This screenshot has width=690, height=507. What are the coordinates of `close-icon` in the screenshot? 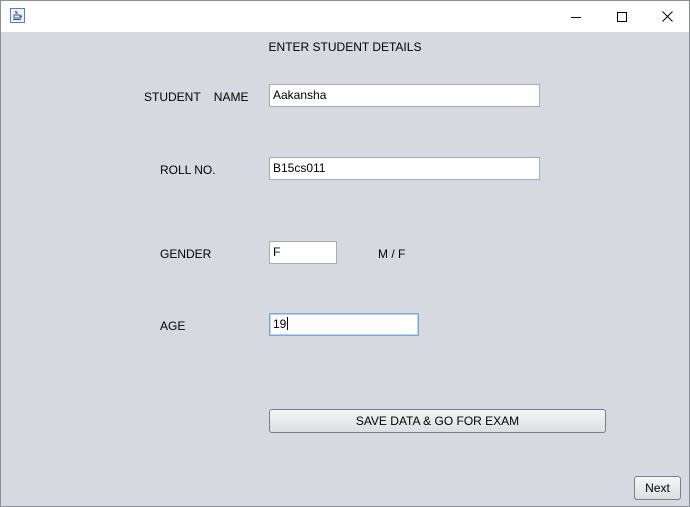 It's located at (667, 16).